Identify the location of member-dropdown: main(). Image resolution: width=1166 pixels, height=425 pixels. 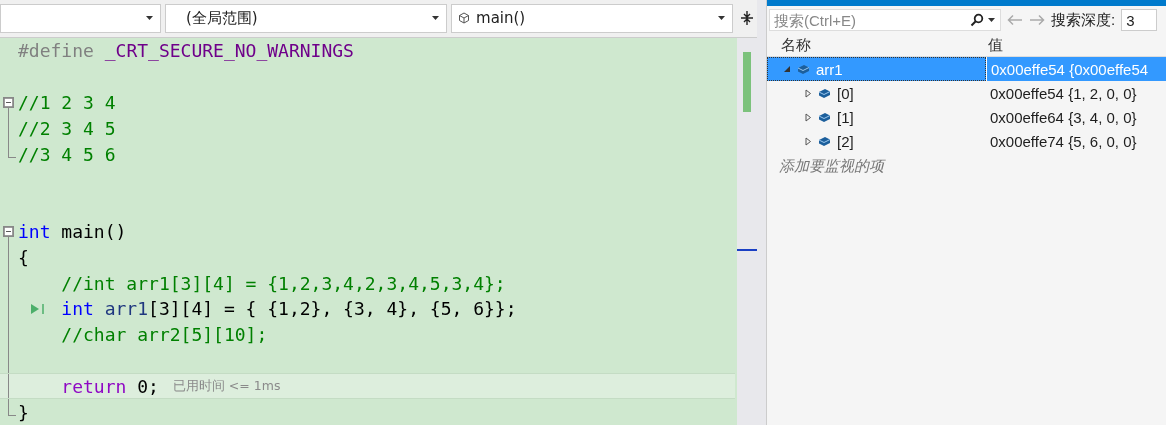
(592, 18).